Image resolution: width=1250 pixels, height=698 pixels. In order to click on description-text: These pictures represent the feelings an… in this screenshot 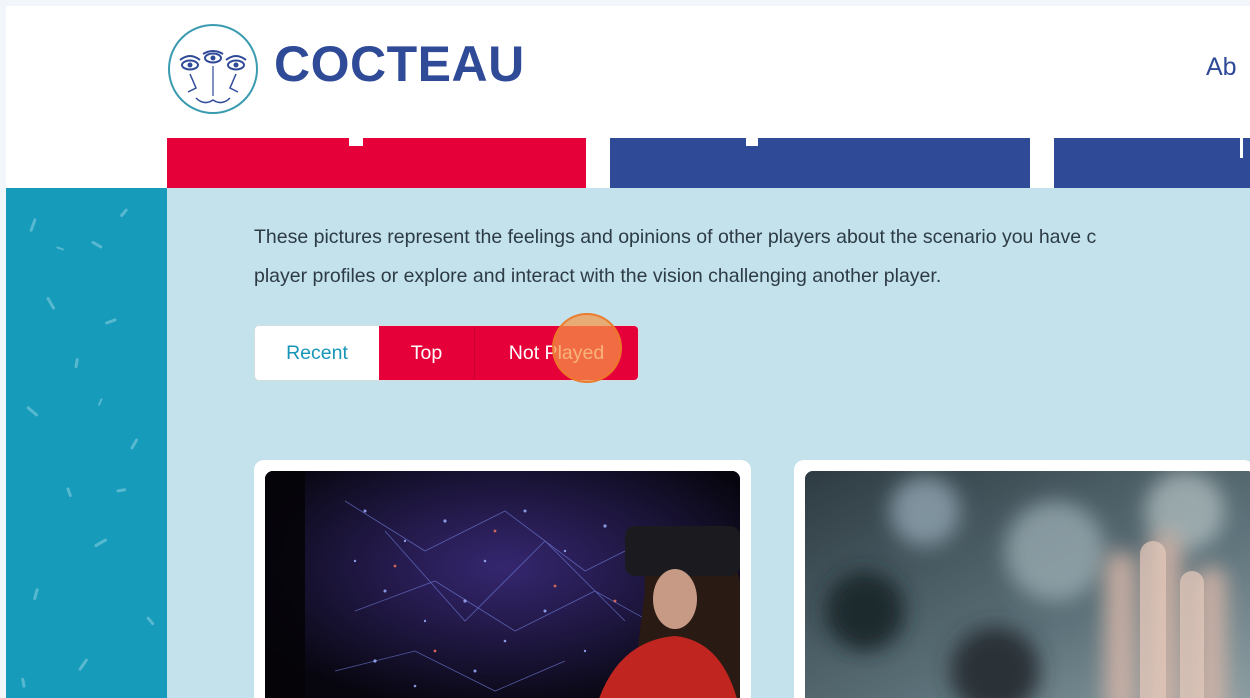, I will do `click(752, 257)`.